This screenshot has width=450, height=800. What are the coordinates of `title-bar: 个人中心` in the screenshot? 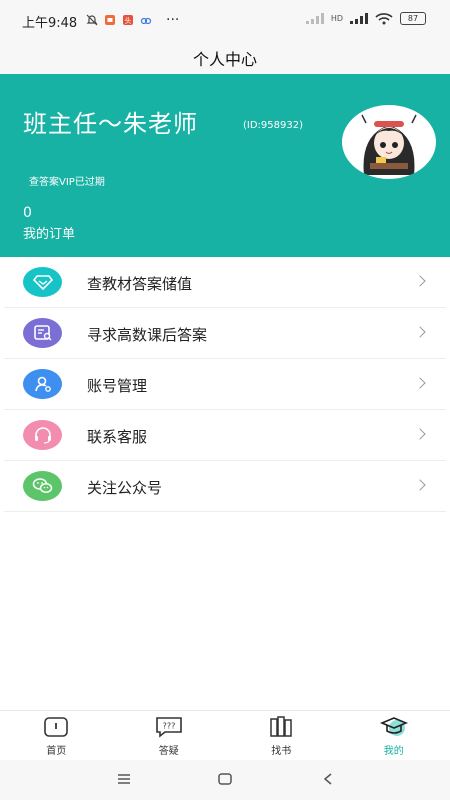 It's located at (225, 56).